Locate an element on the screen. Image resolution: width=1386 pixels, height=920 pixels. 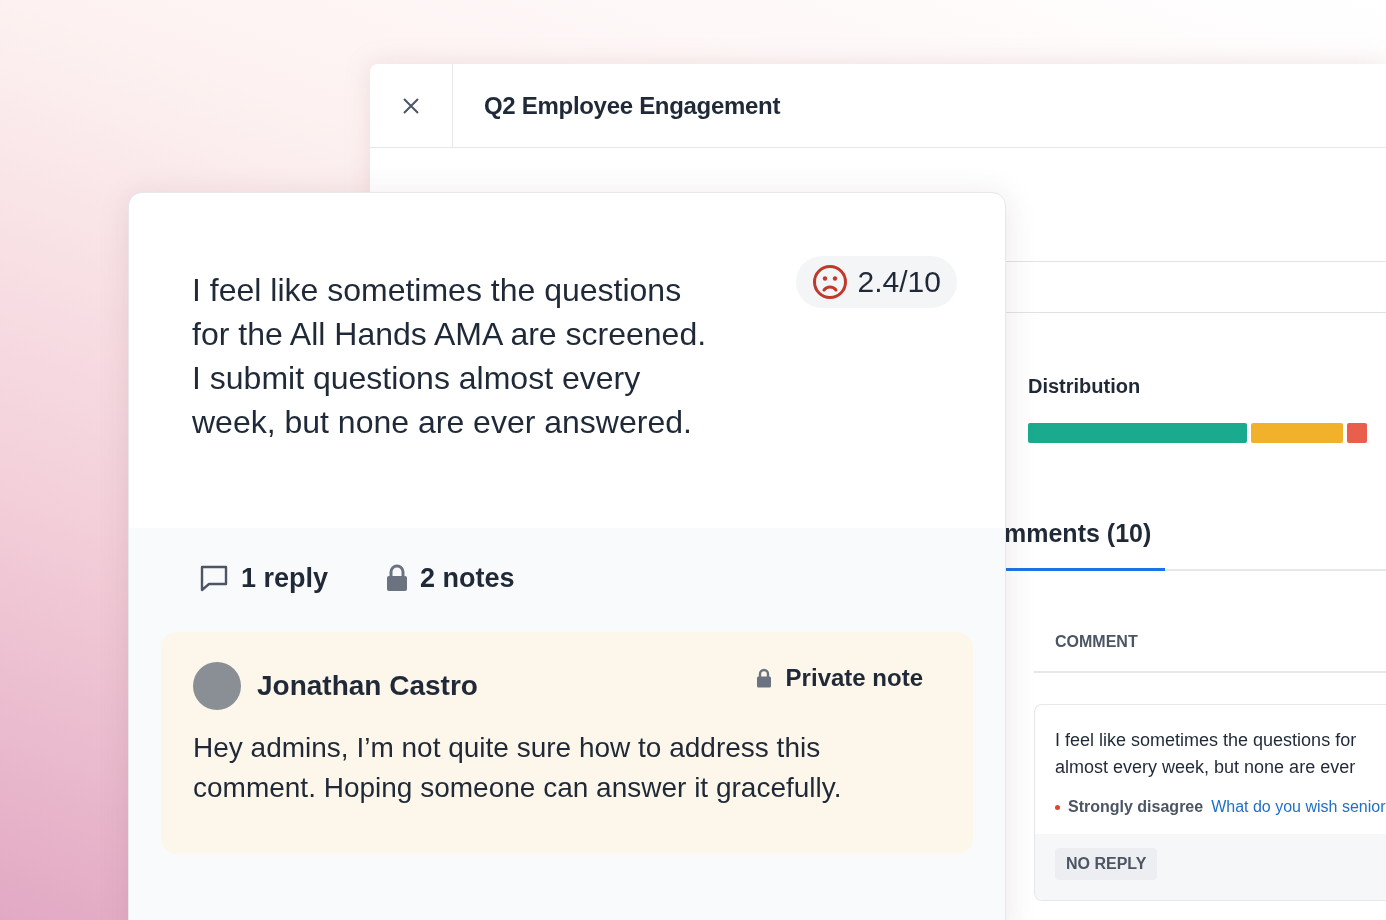
column-header: COMMENT is located at coordinates (1096, 641).